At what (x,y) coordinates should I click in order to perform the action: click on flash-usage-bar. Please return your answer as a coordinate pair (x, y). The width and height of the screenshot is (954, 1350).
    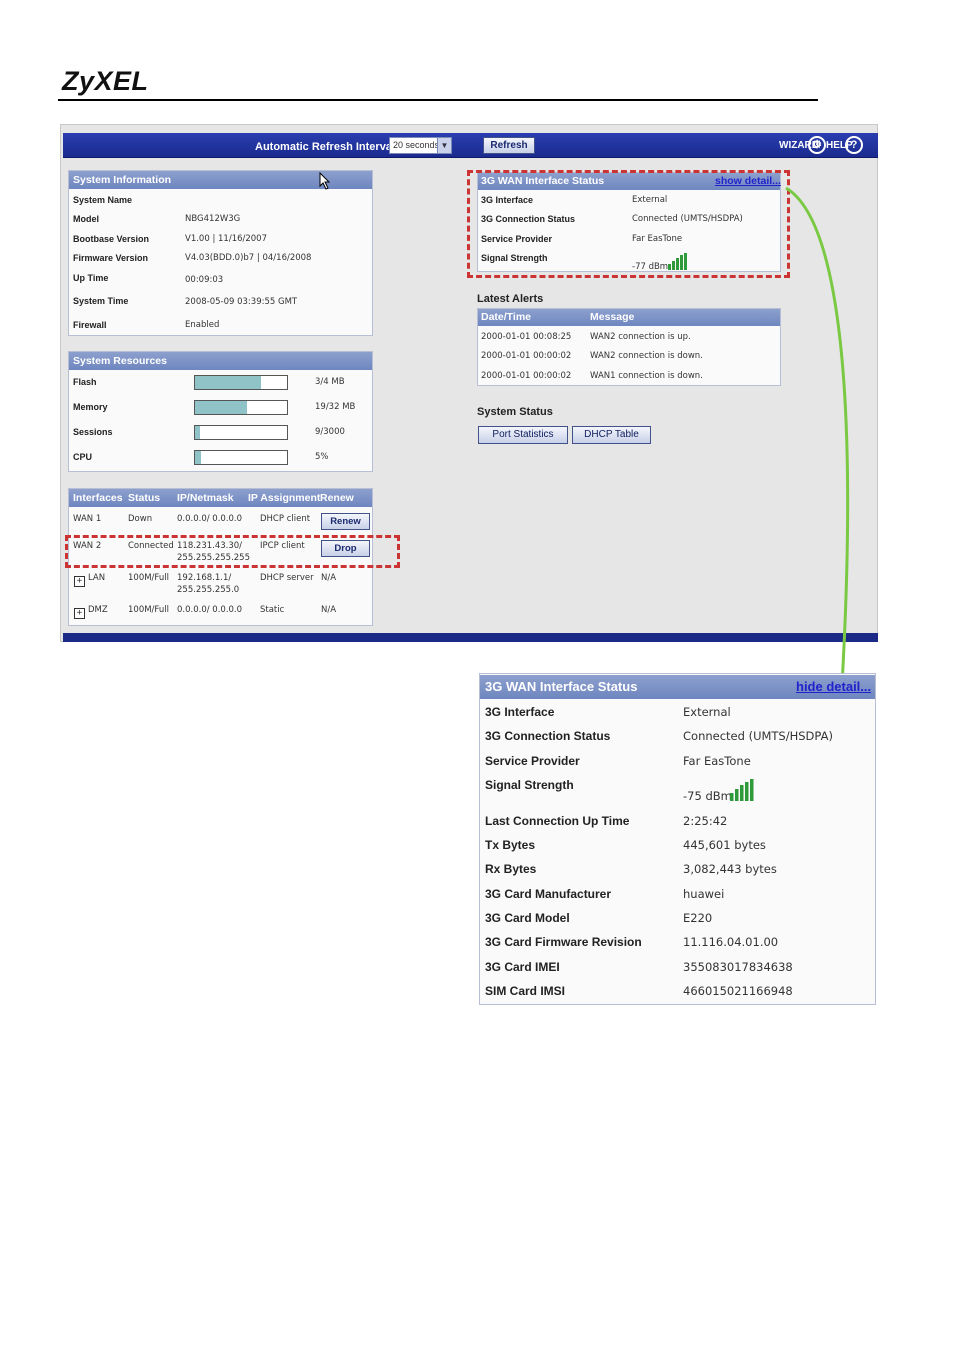
    Looking at the image, I should click on (241, 382).